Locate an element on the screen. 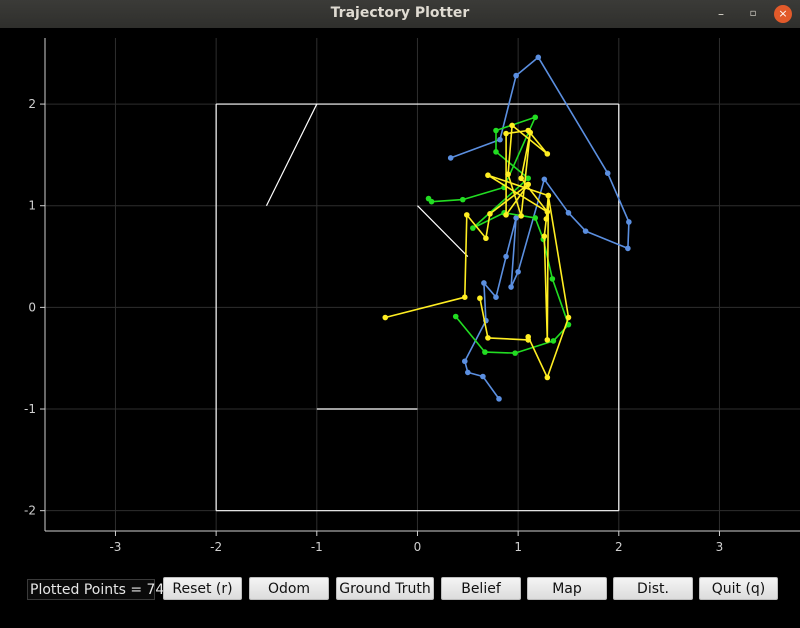  y-tick-label: -1 is located at coordinates (30, 409).